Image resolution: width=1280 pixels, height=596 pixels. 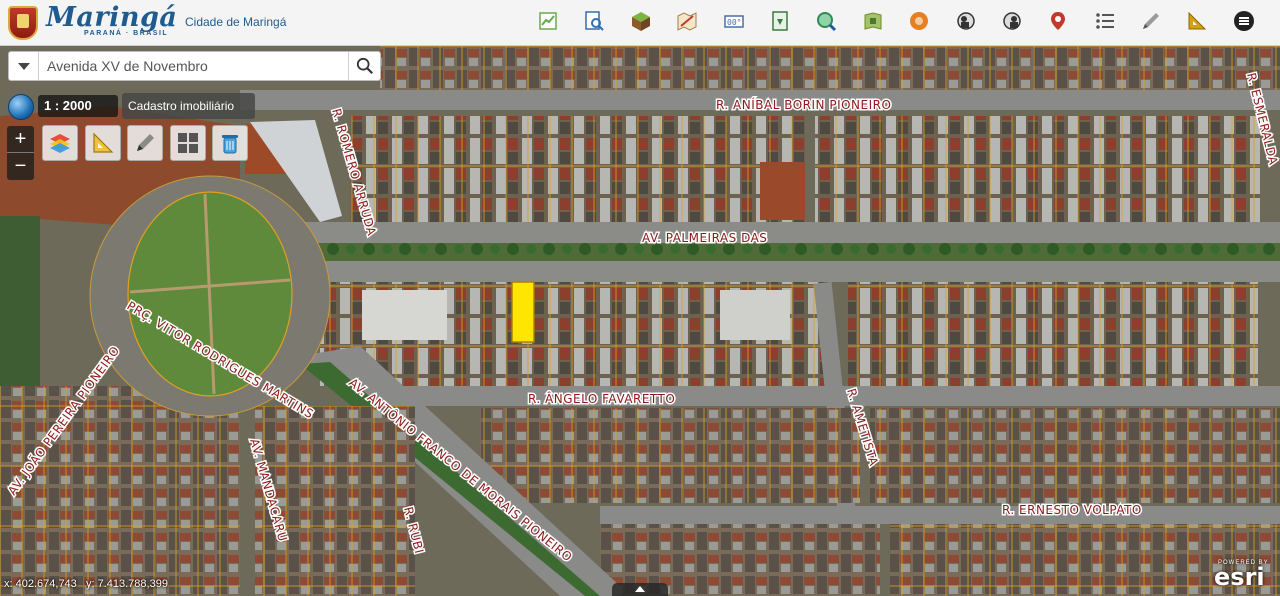 I want to click on svg-text: 00°, so click(x=734, y=22).